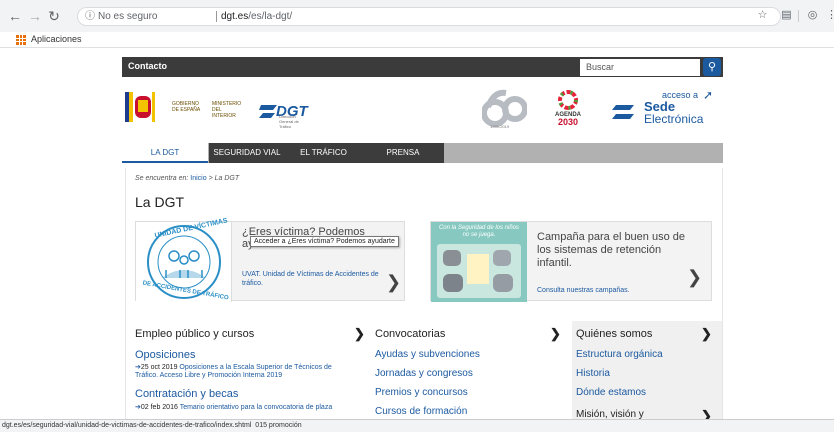 This screenshot has width=834, height=432. I want to click on utility-bar: Contacto Buscar ⚲, so click(422, 67).